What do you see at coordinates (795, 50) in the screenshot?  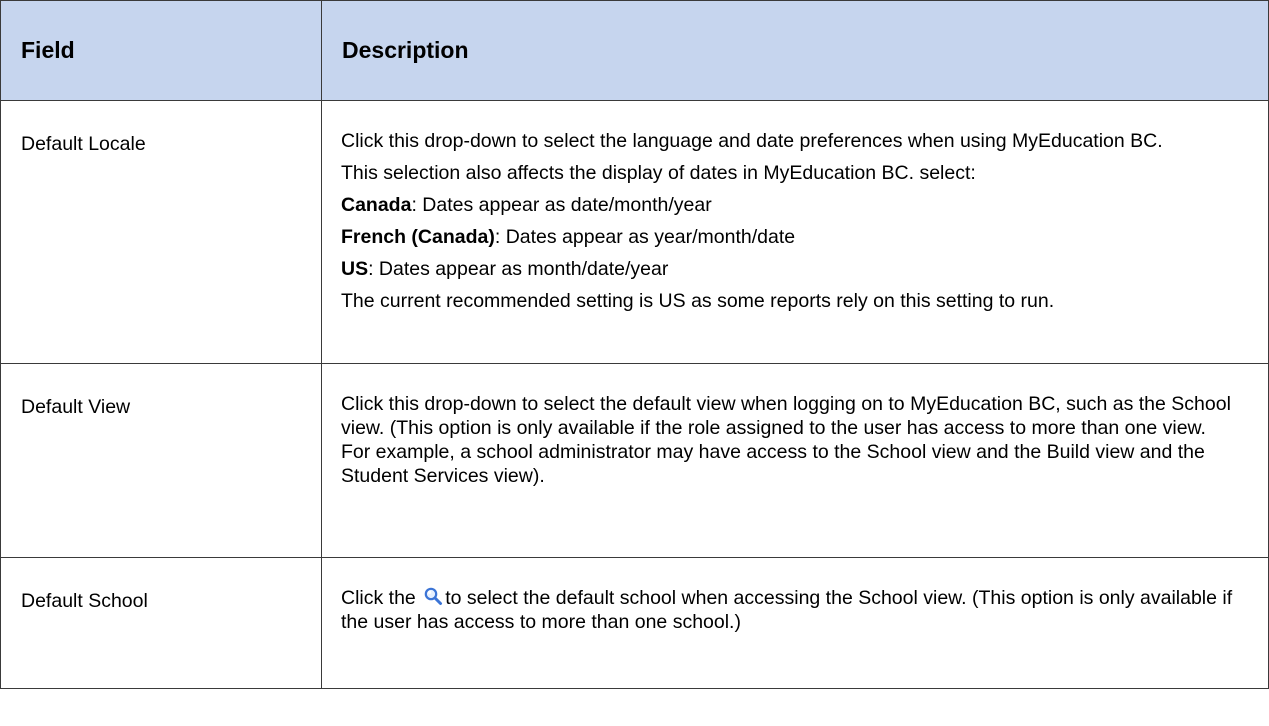 I see `column-header-description: Description` at bounding box center [795, 50].